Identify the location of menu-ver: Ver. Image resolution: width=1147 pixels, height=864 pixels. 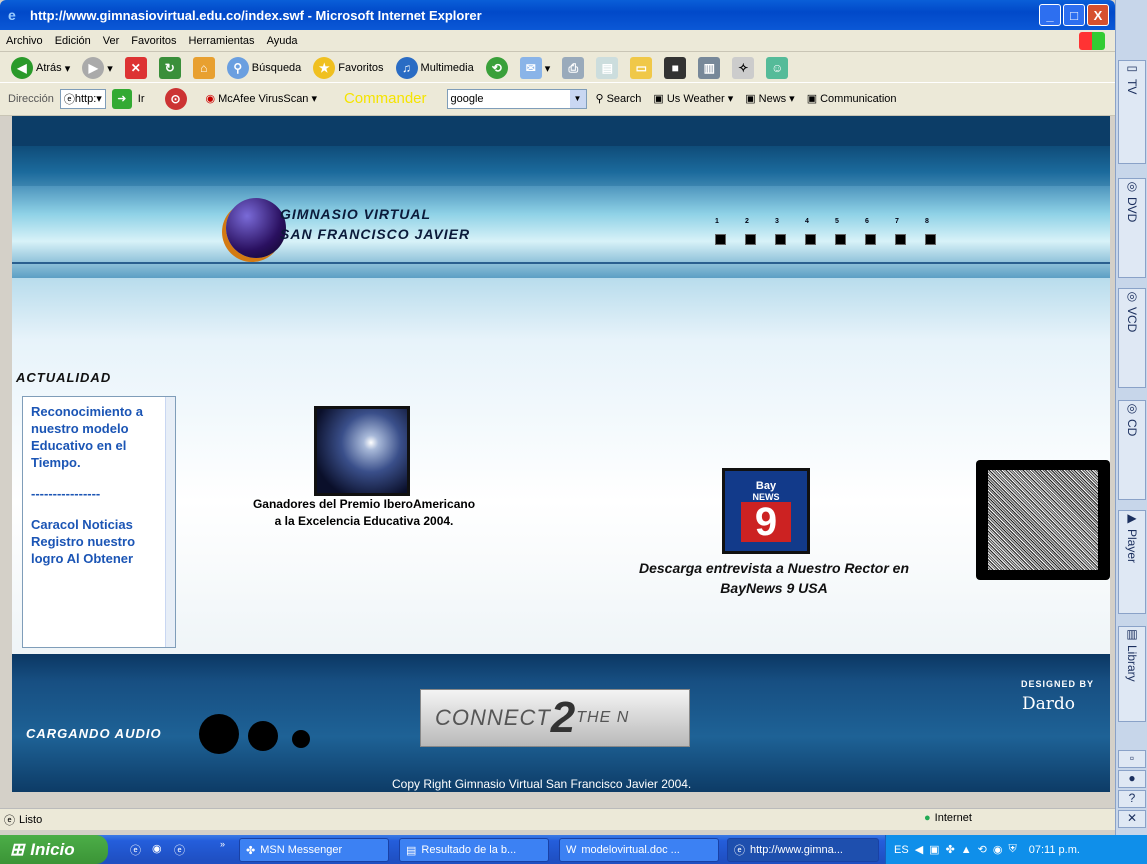
(111, 41).